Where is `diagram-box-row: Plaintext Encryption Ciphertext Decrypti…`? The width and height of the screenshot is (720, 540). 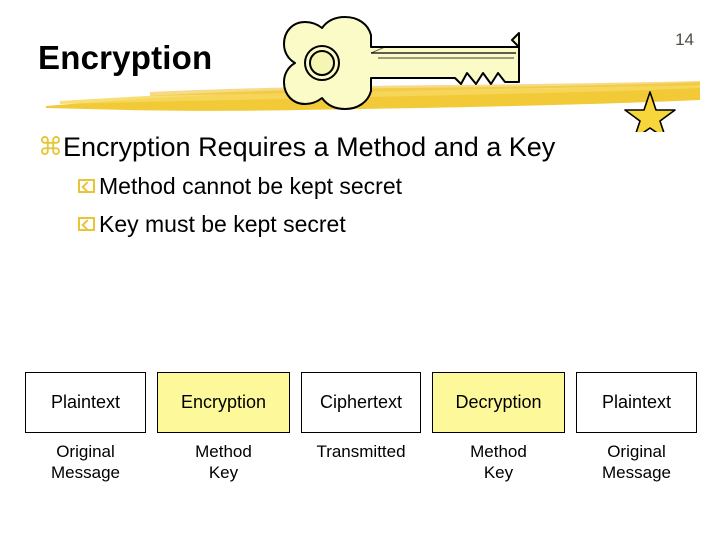
diagram-box-row: Plaintext Encryption Ciphertext Decrypti… is located at coordinates (360, 402).